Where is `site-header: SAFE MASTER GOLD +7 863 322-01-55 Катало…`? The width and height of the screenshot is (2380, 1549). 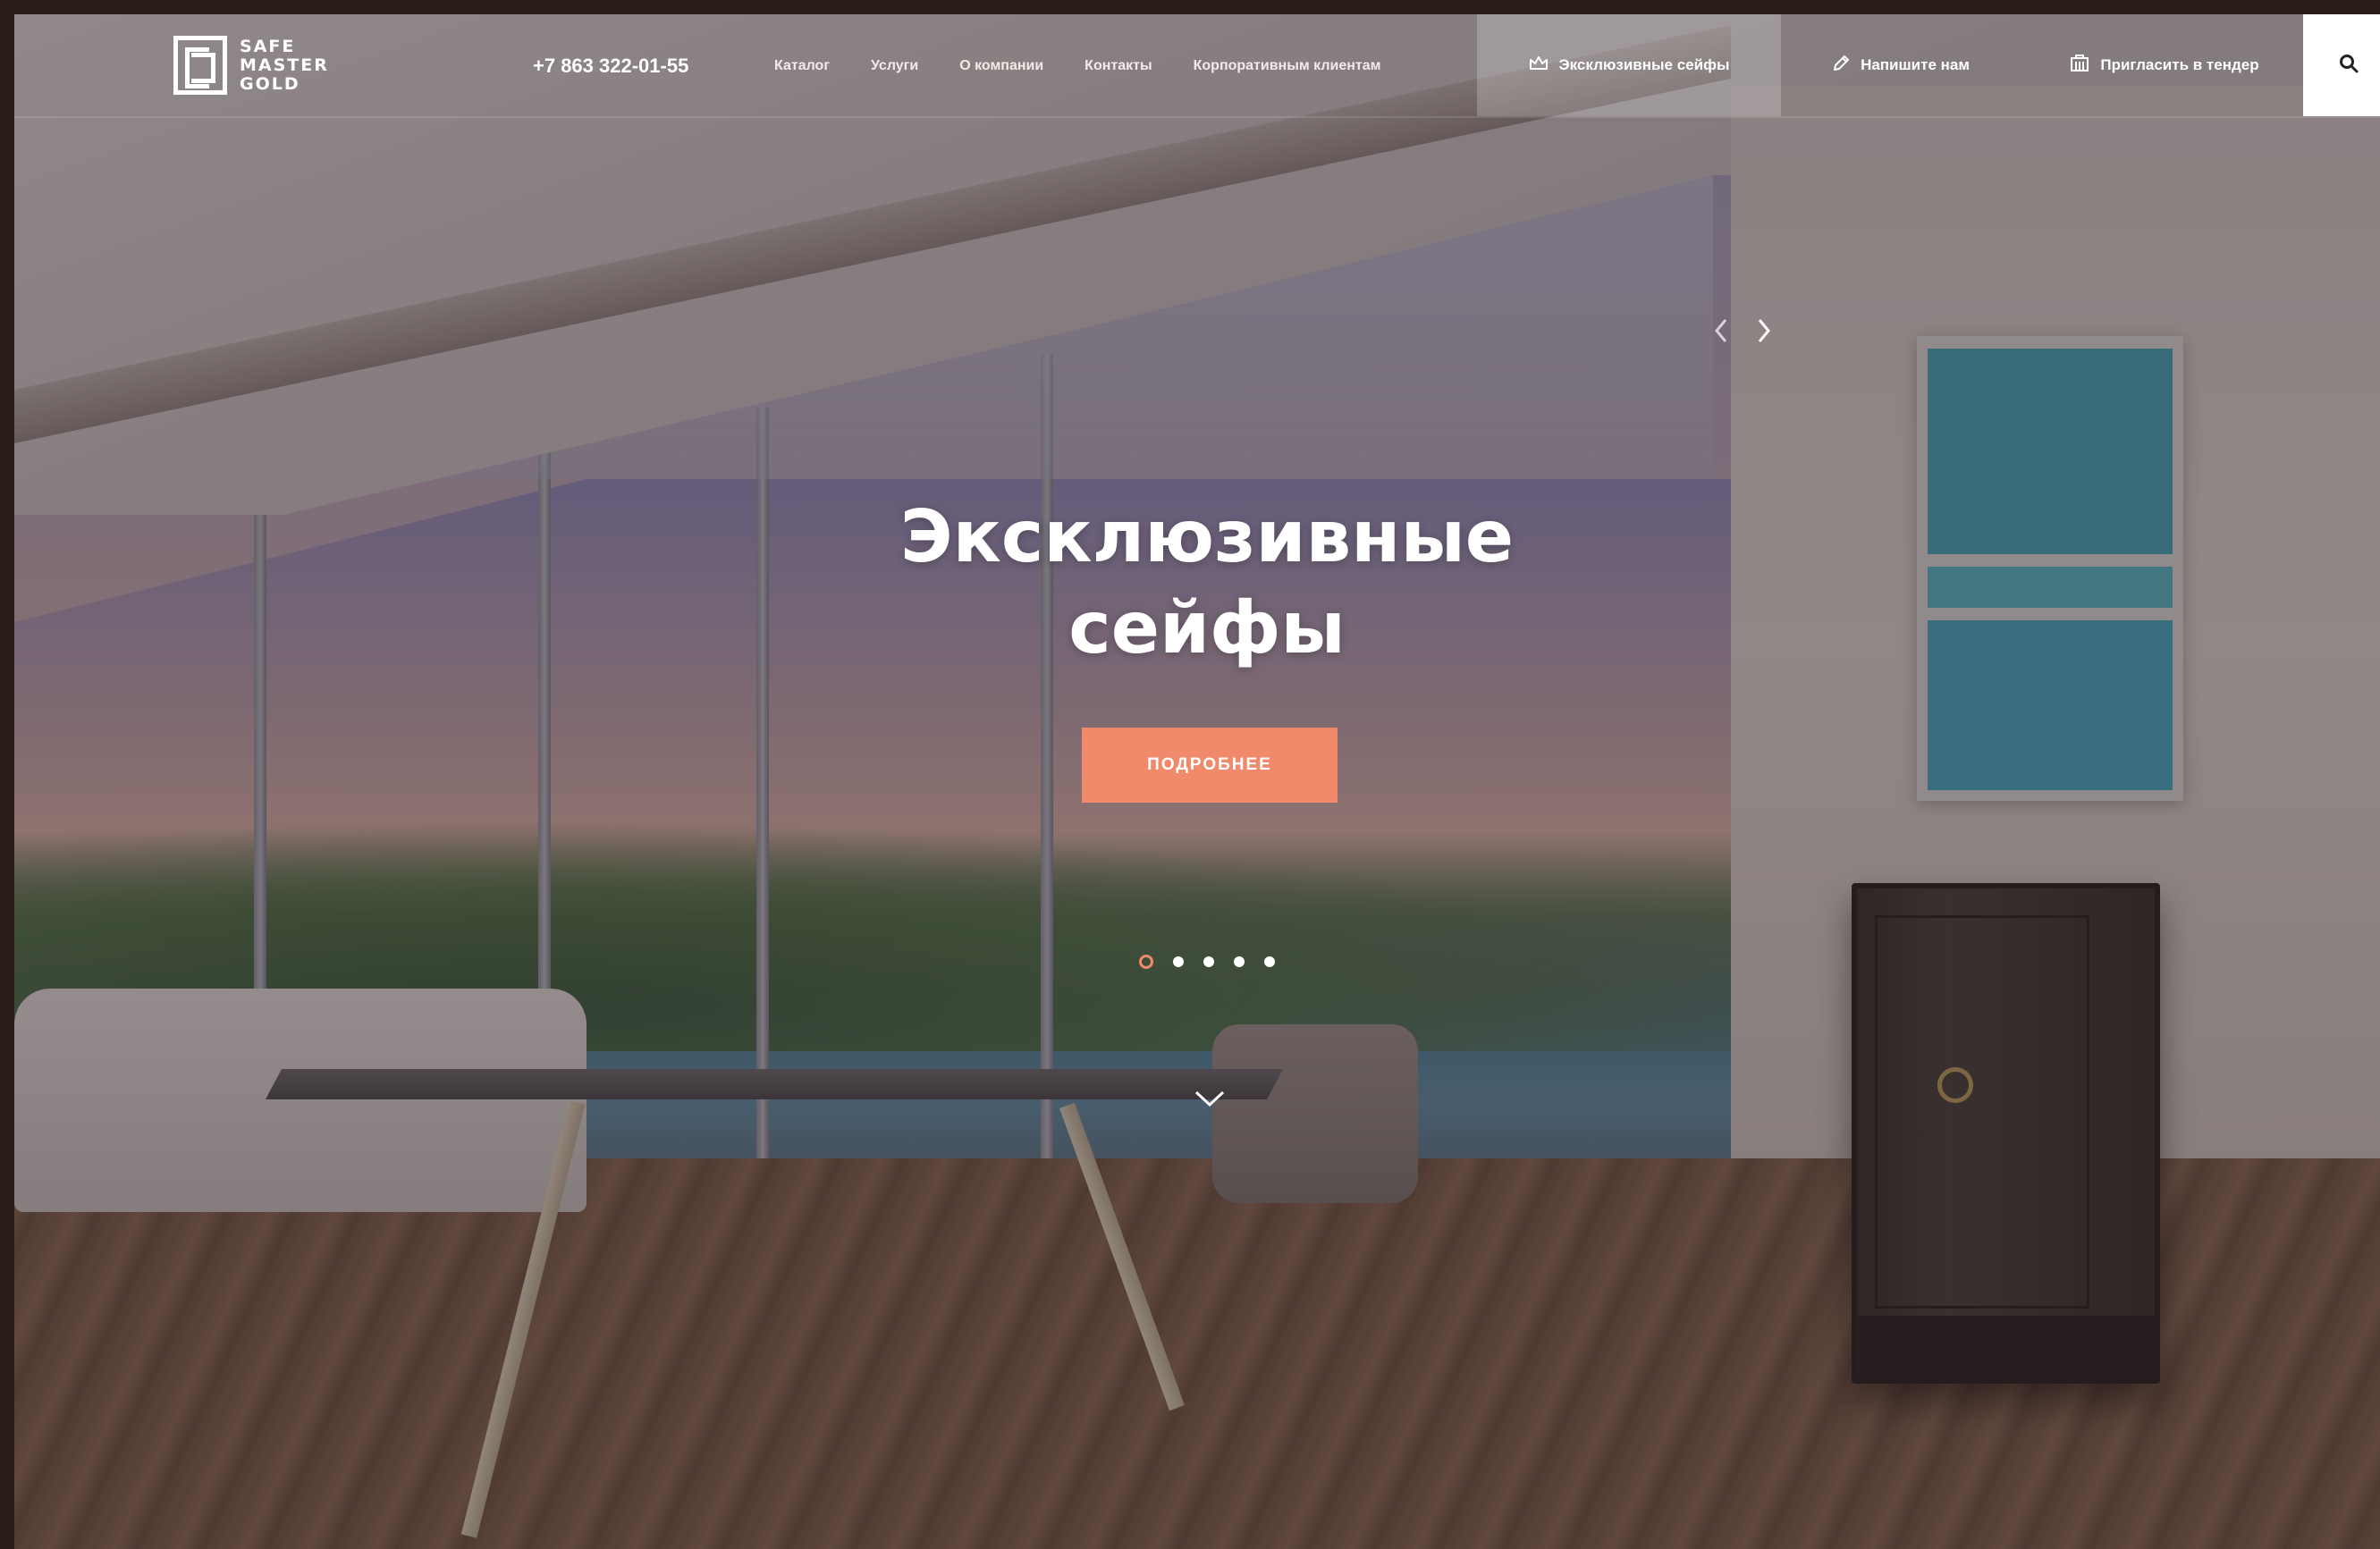 site-header: SAFE MASTER GOLD +7 863 322-01-55 Катало… is located at coordinates (1197, 66).